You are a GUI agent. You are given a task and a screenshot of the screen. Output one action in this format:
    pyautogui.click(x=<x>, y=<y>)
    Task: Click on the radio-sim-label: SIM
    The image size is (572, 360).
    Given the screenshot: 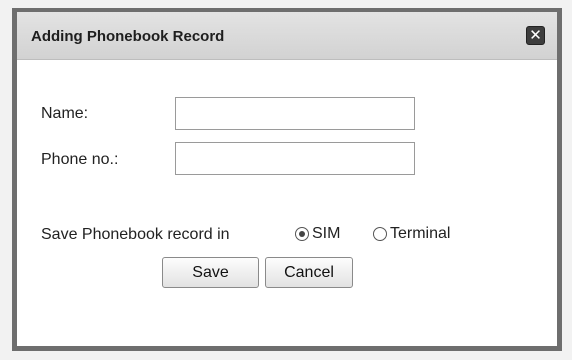 What is the action you would take?
    pyautogui.click(x=326, y=233)
    